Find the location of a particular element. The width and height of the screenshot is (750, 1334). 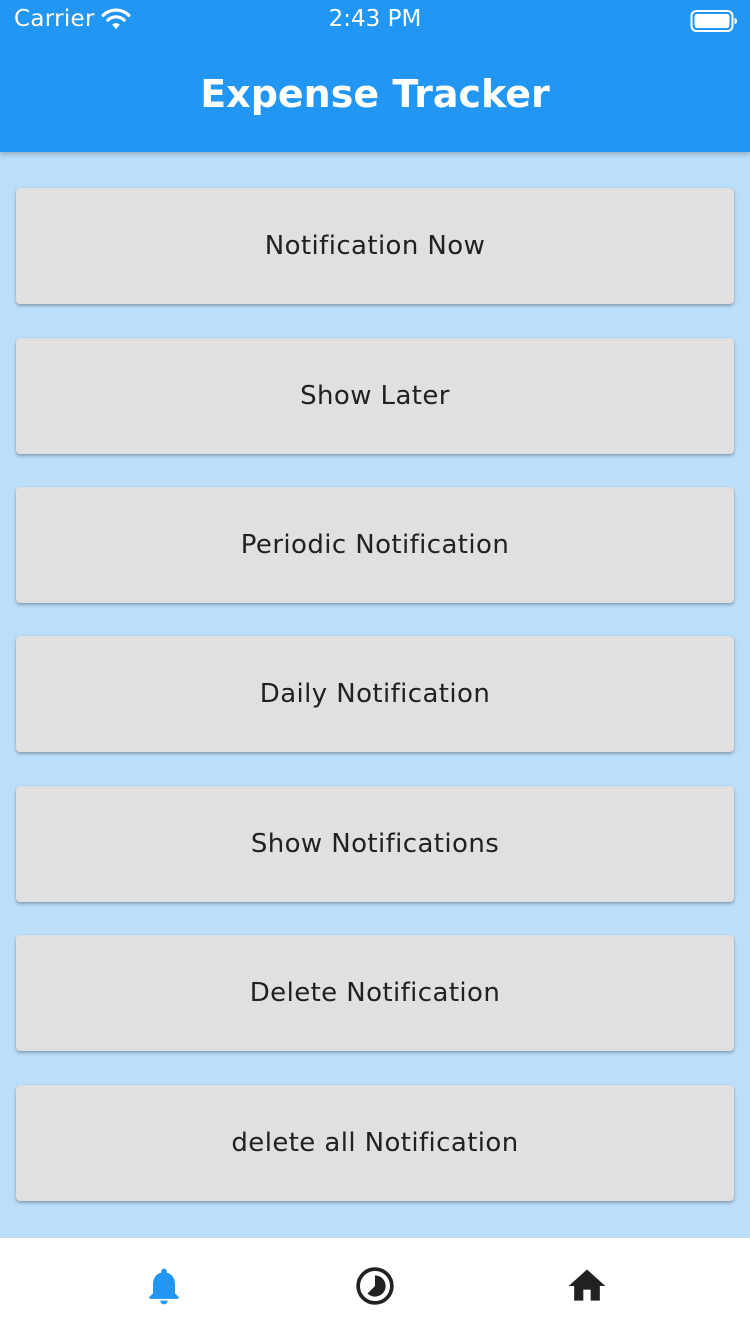

nav-item-home is located at coordinates (587, 1286).